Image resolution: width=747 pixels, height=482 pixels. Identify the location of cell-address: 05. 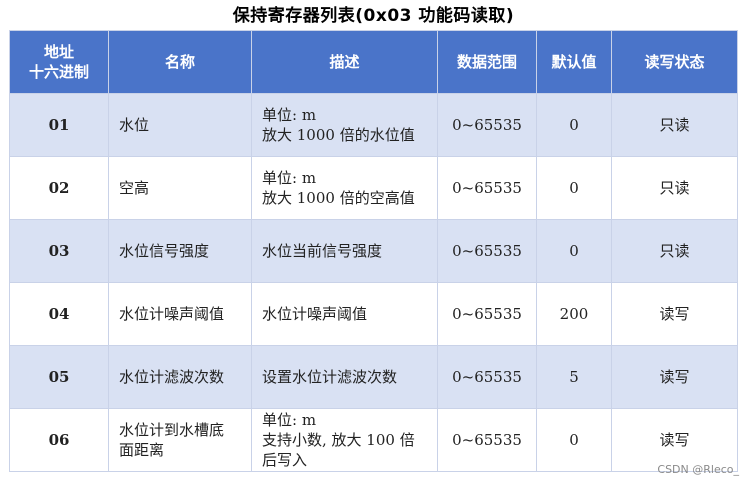
(59, 377).